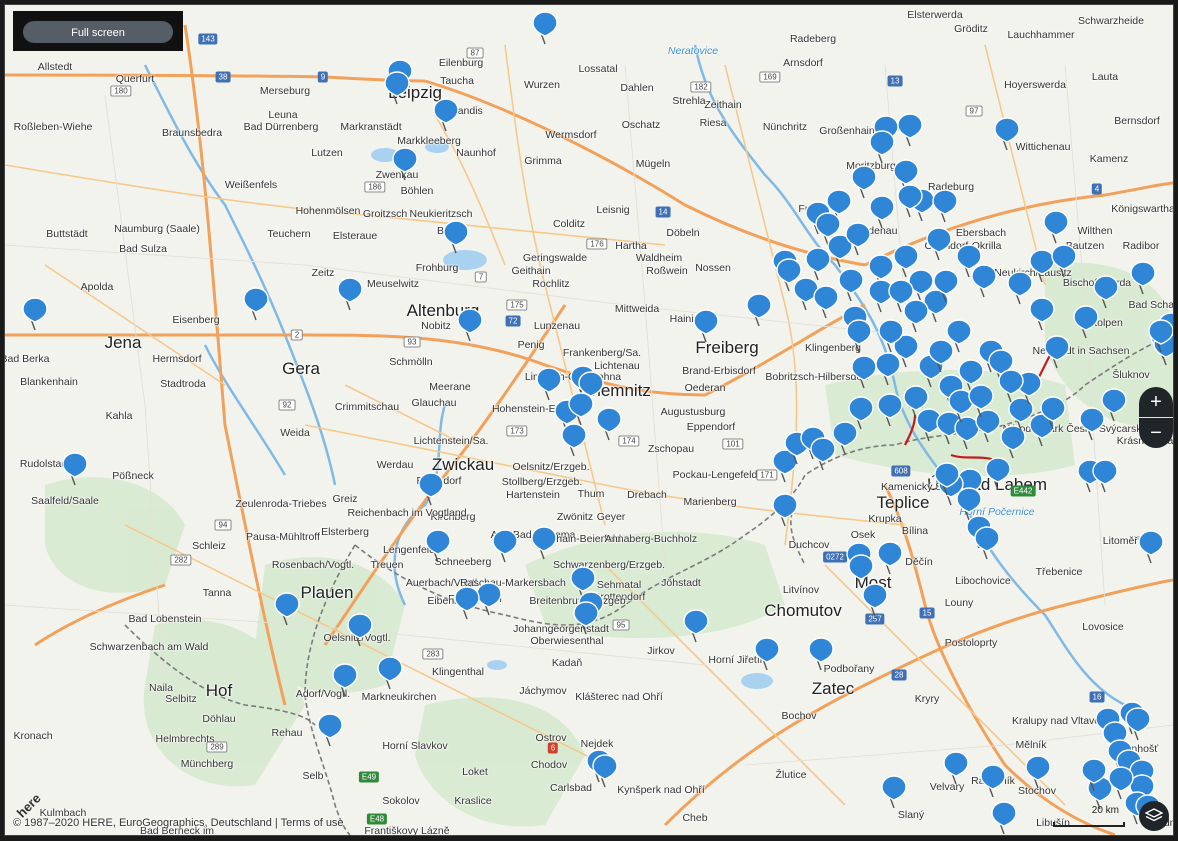 The height and width of the screenshot is (841, 1178). Describe the element at coordinates (98, 32) in the screenshot. I see `fullscreen-button: Full screen` at that location.